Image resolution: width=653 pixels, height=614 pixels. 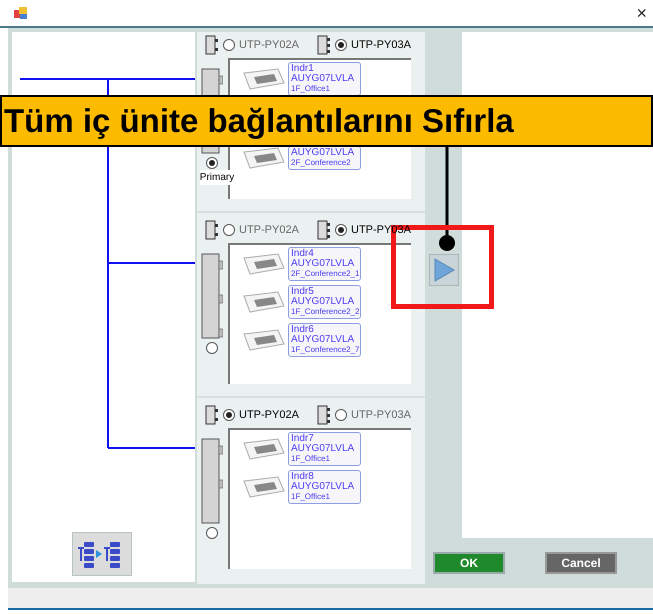 I want to click on unit-card: Indr7 AUYG07LVLA 1F_Office1, so click(x=324, y=449).